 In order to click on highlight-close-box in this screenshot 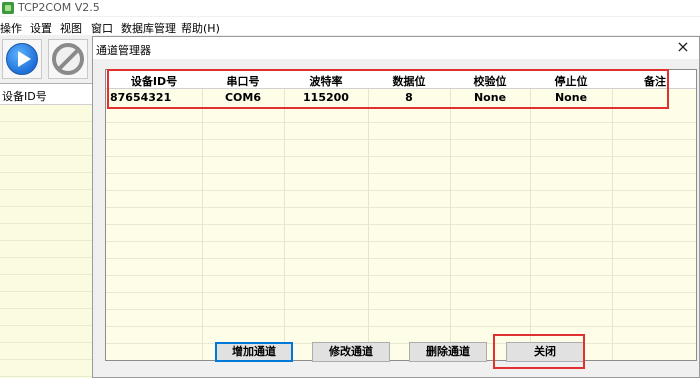, I will do `click(539, 351)`.